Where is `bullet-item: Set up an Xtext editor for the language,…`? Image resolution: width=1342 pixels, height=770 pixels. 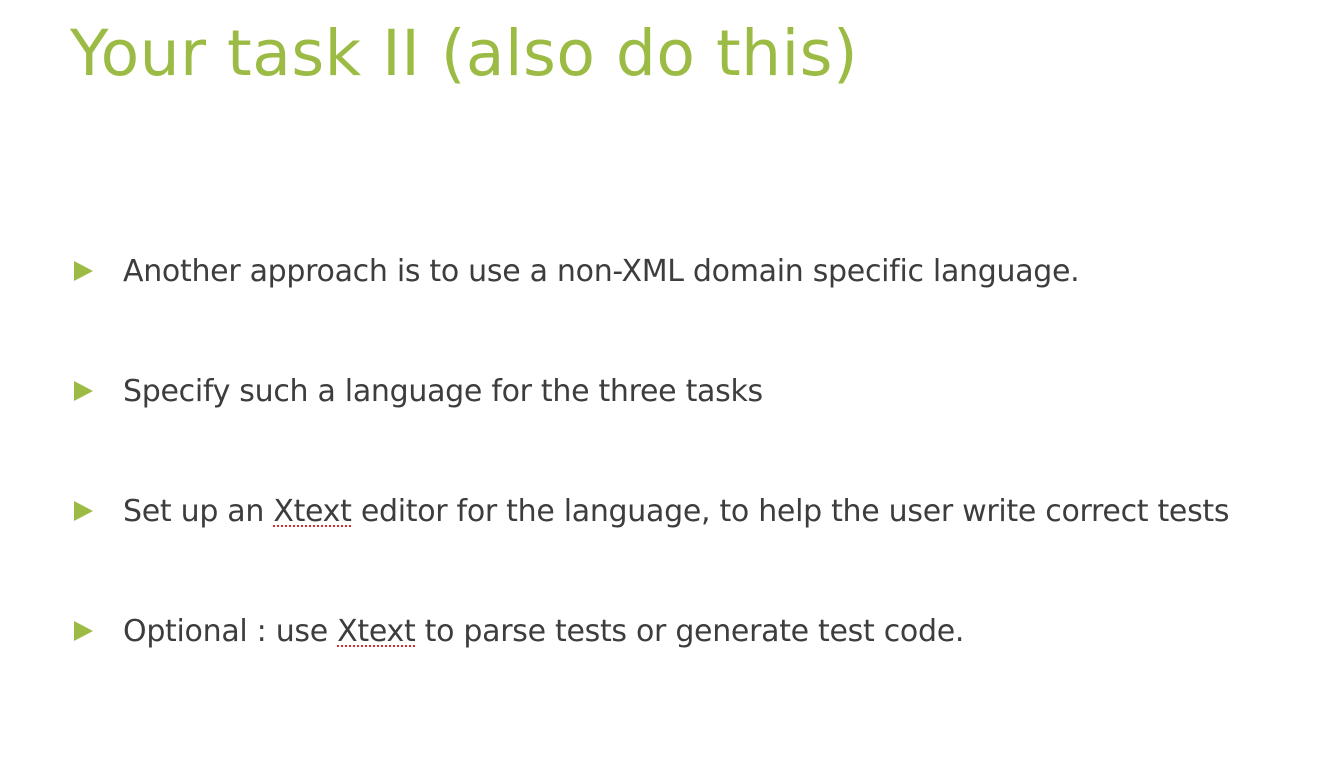 bullet-item: Set up an Xtext editor for the language,… is located at coordinates (652, 511).